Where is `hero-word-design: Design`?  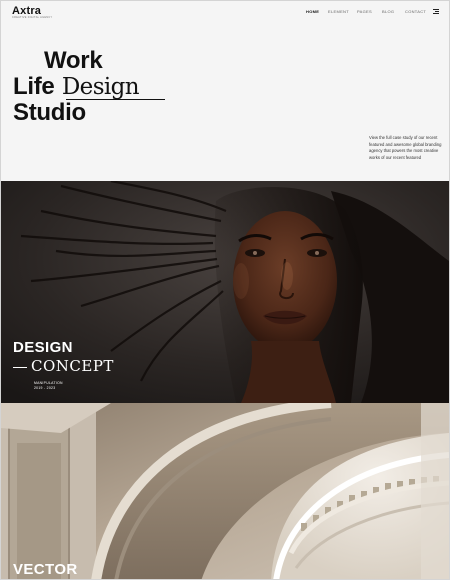
hero-word-design: Design is located at coordinates (100, 87).